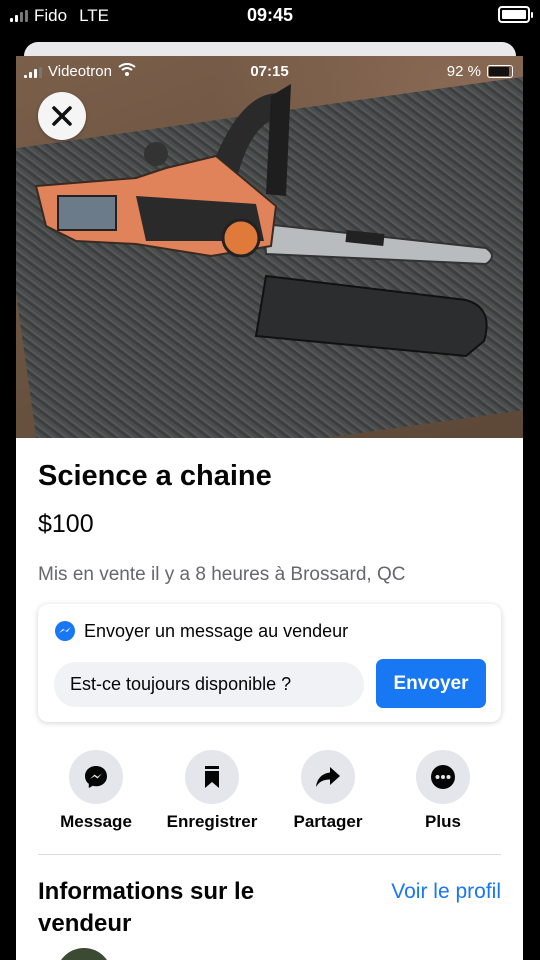 The width and height of the screenshot is (540, 960). I want to click on send-button: Envoyer, so click(431, 683).